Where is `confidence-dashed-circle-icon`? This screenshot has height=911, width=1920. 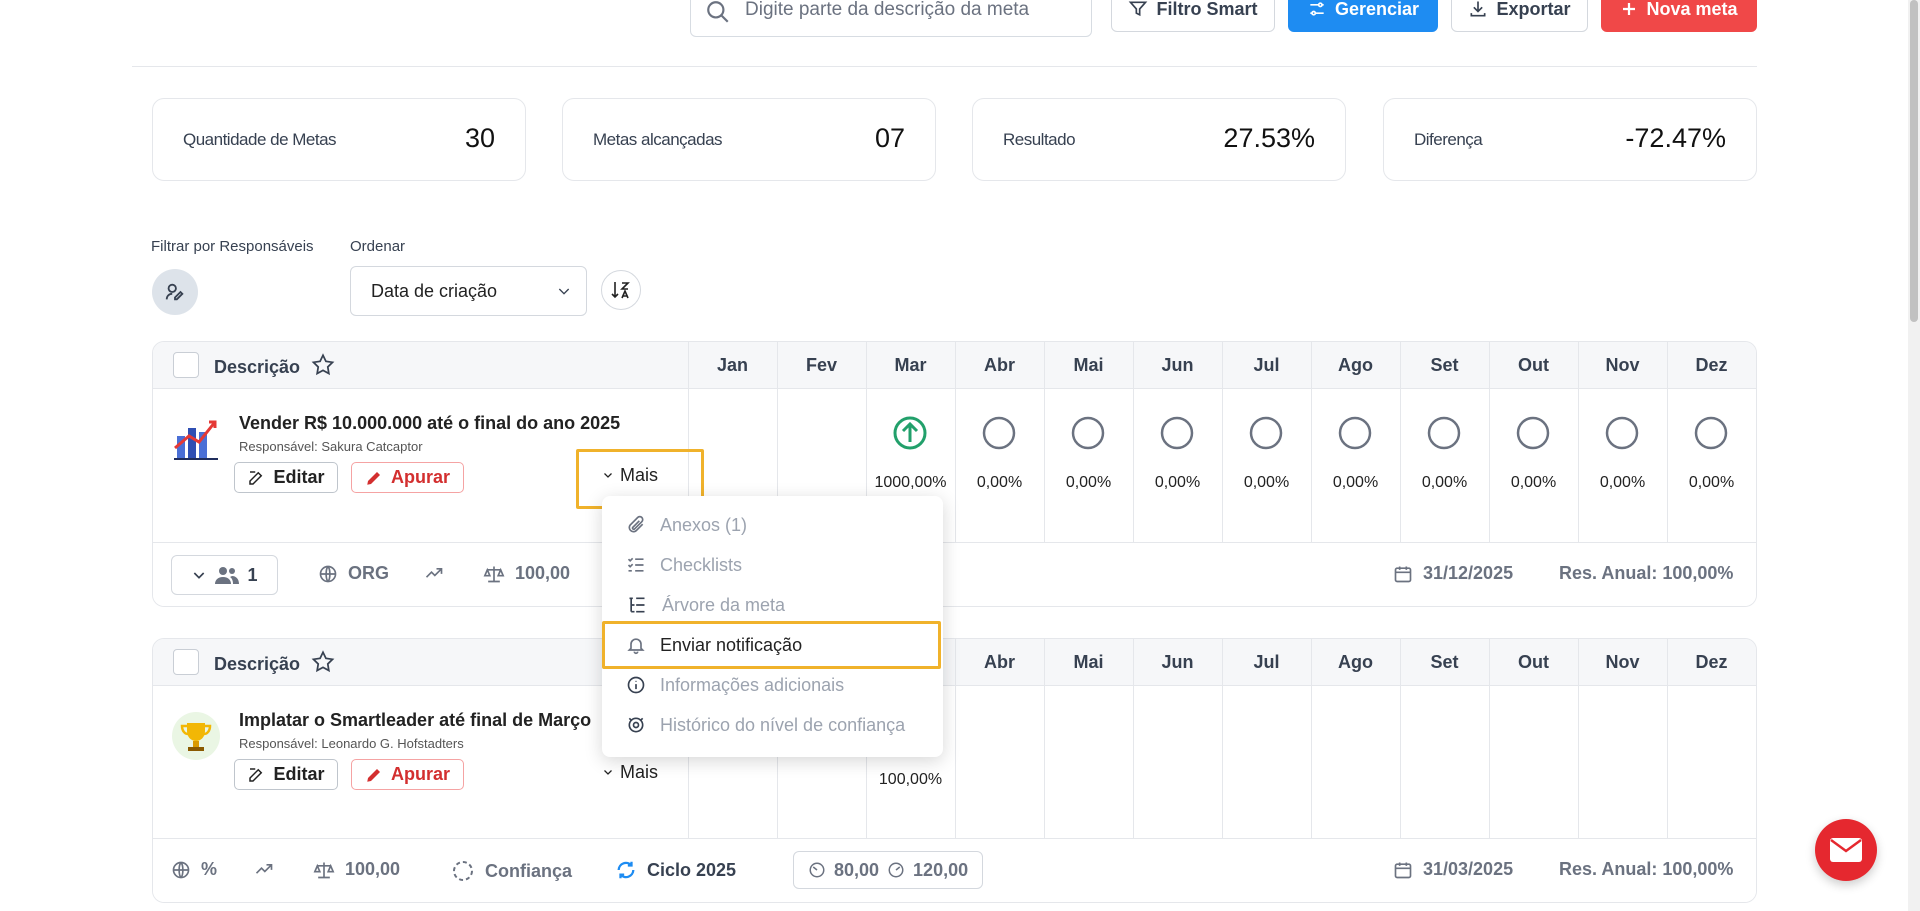
confidence-dashed-circle-icon is located at coordinates (463, 871).